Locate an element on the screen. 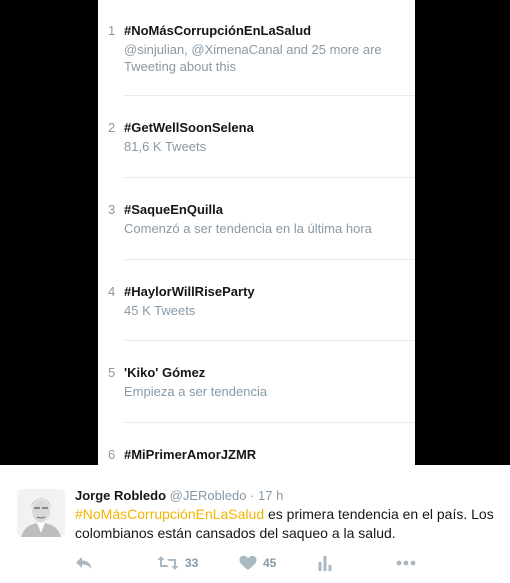 The width and height of the screenshot is (510, 583). more-icon is located at coordinates (406, 563).